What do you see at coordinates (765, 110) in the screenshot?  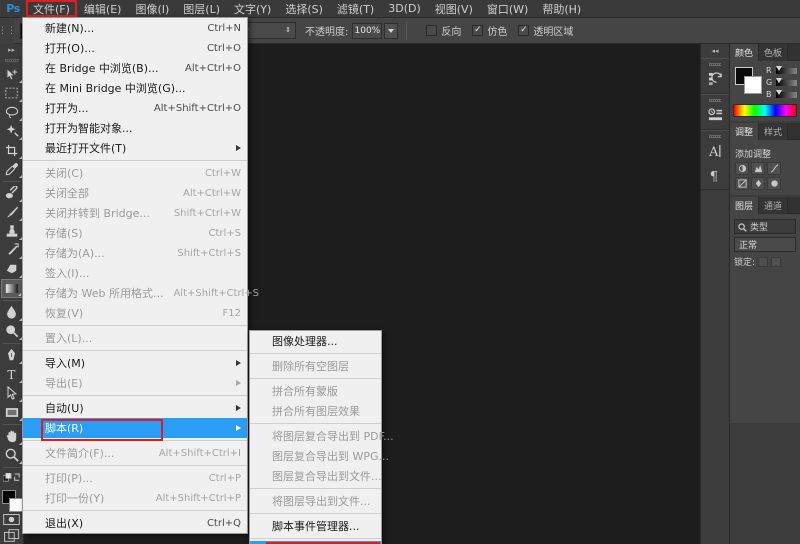 I see `color-spectrum-ramp` at bounding box center [765, 110].